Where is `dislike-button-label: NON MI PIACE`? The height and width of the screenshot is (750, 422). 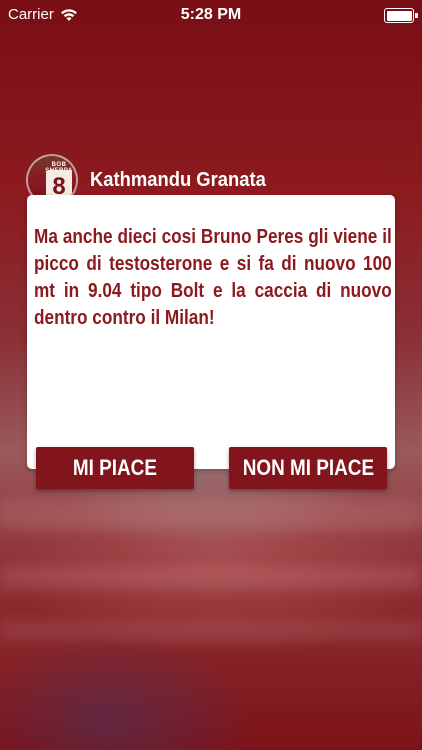 dislike-button-label: NON MI PIACE is located at coordinates (308, 467).